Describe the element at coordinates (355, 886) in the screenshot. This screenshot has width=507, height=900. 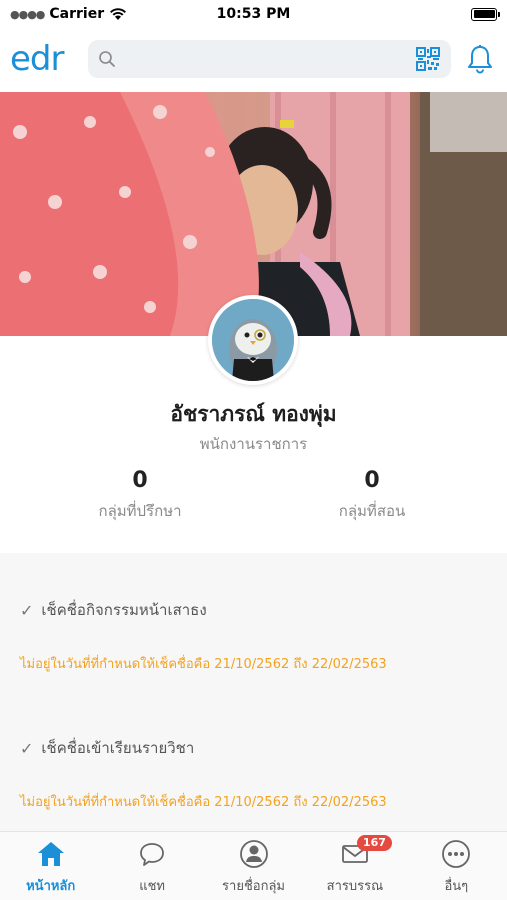
I see `tab-label: สารบรรณ` at that location.